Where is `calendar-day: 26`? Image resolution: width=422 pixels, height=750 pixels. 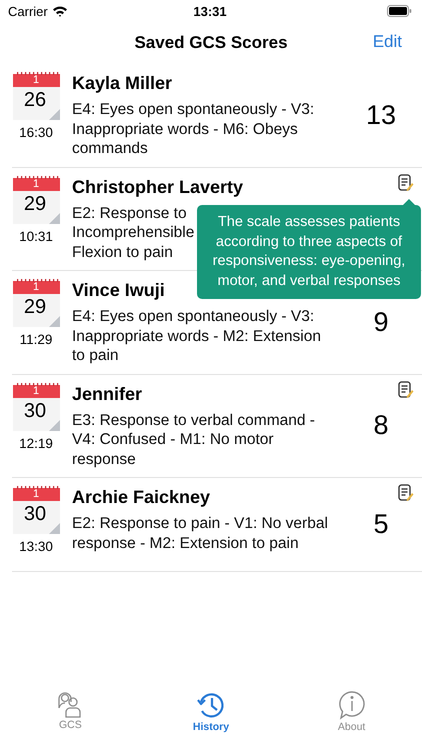
calendar-day: 26 is located at coordinates (35, 100).